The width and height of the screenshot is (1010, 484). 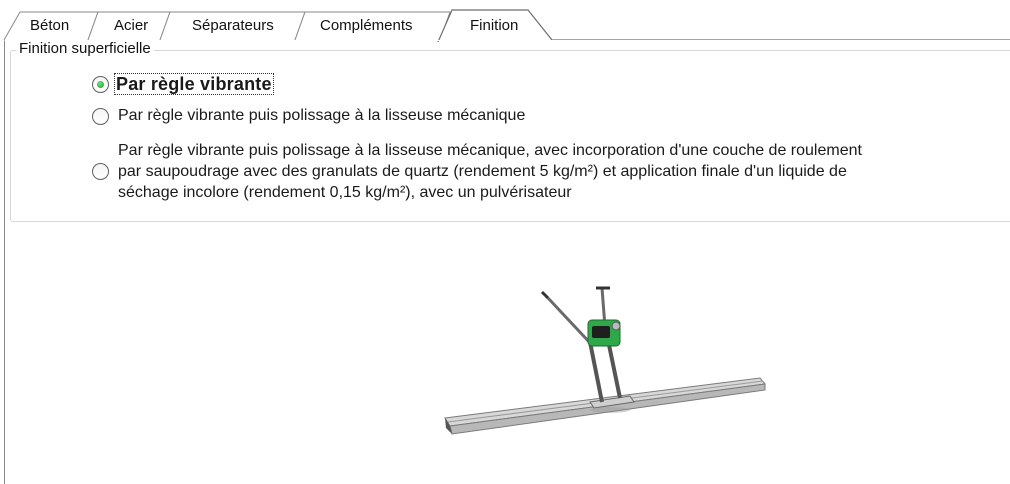 I want to click on tab-separateurs: Séparateurs, so click(x=233, y=26).